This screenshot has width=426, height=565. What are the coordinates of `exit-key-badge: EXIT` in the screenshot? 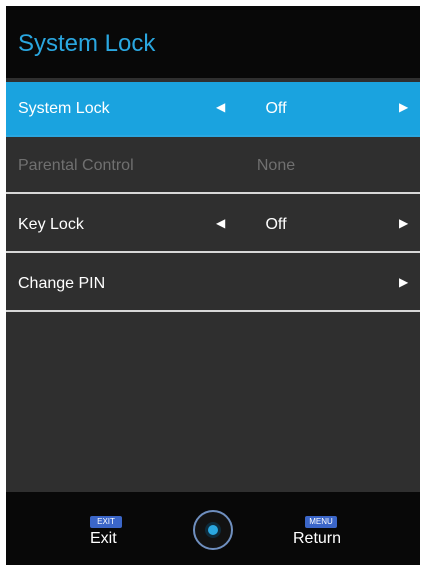 It's located at (106, 522).